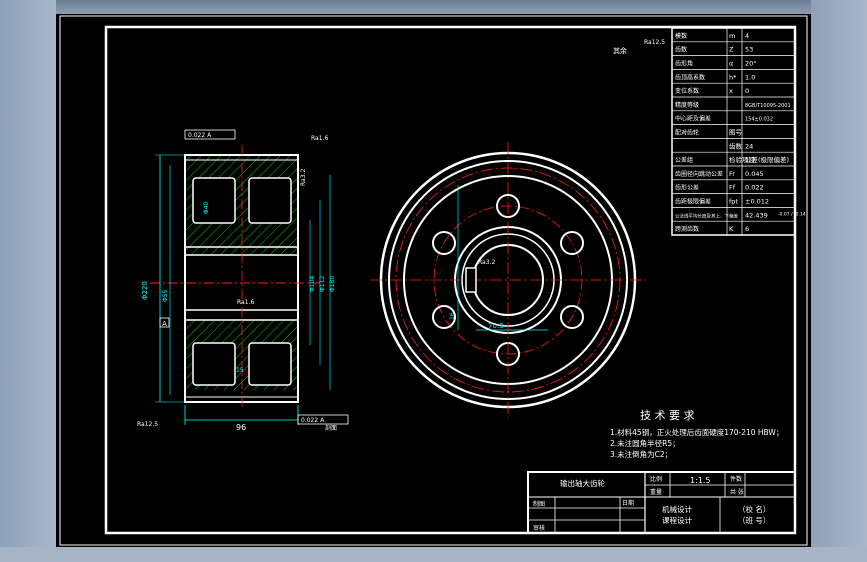 Image resolution: width=867 pixels, height=562 pixels. What do you see at coordinates (696, 432) in the screenshot?
I see `tech-req-item-1: 1.材料45钢，正火处理后齿面硬度170-210 HBW；` at bounding box center [696, 432].